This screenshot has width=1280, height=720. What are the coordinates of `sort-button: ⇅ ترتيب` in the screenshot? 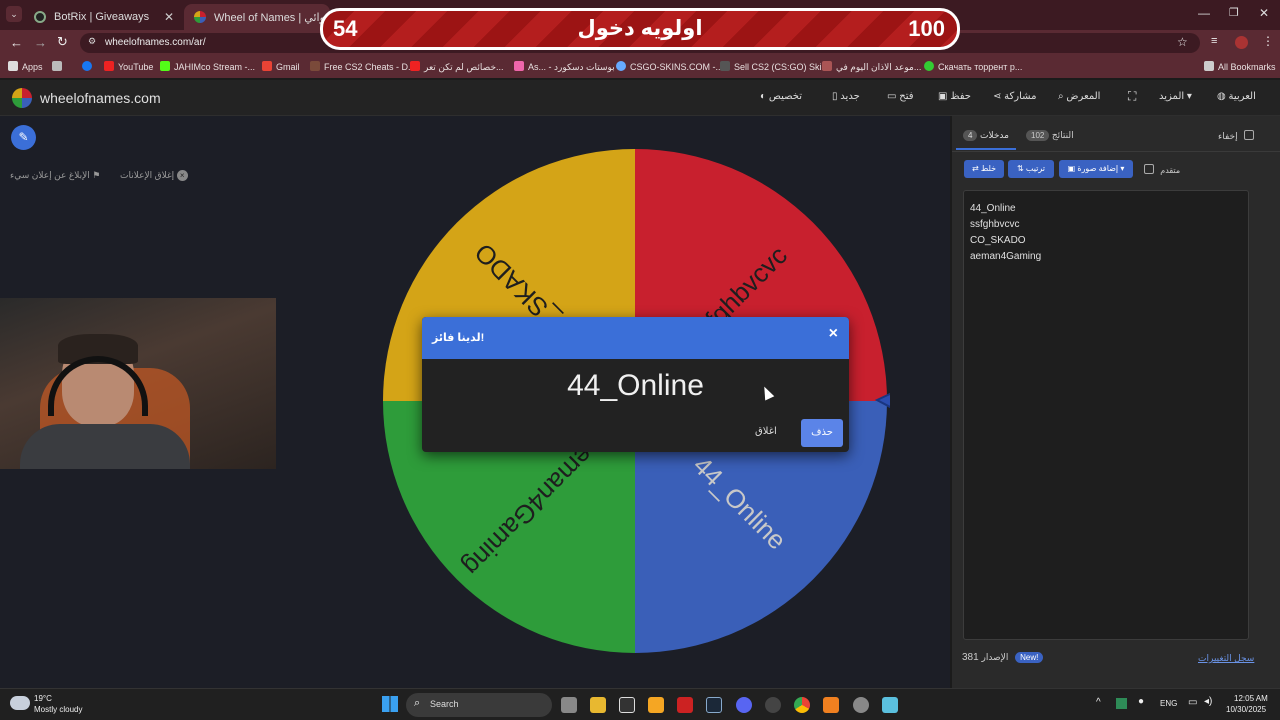 It's located at (1031, 169).